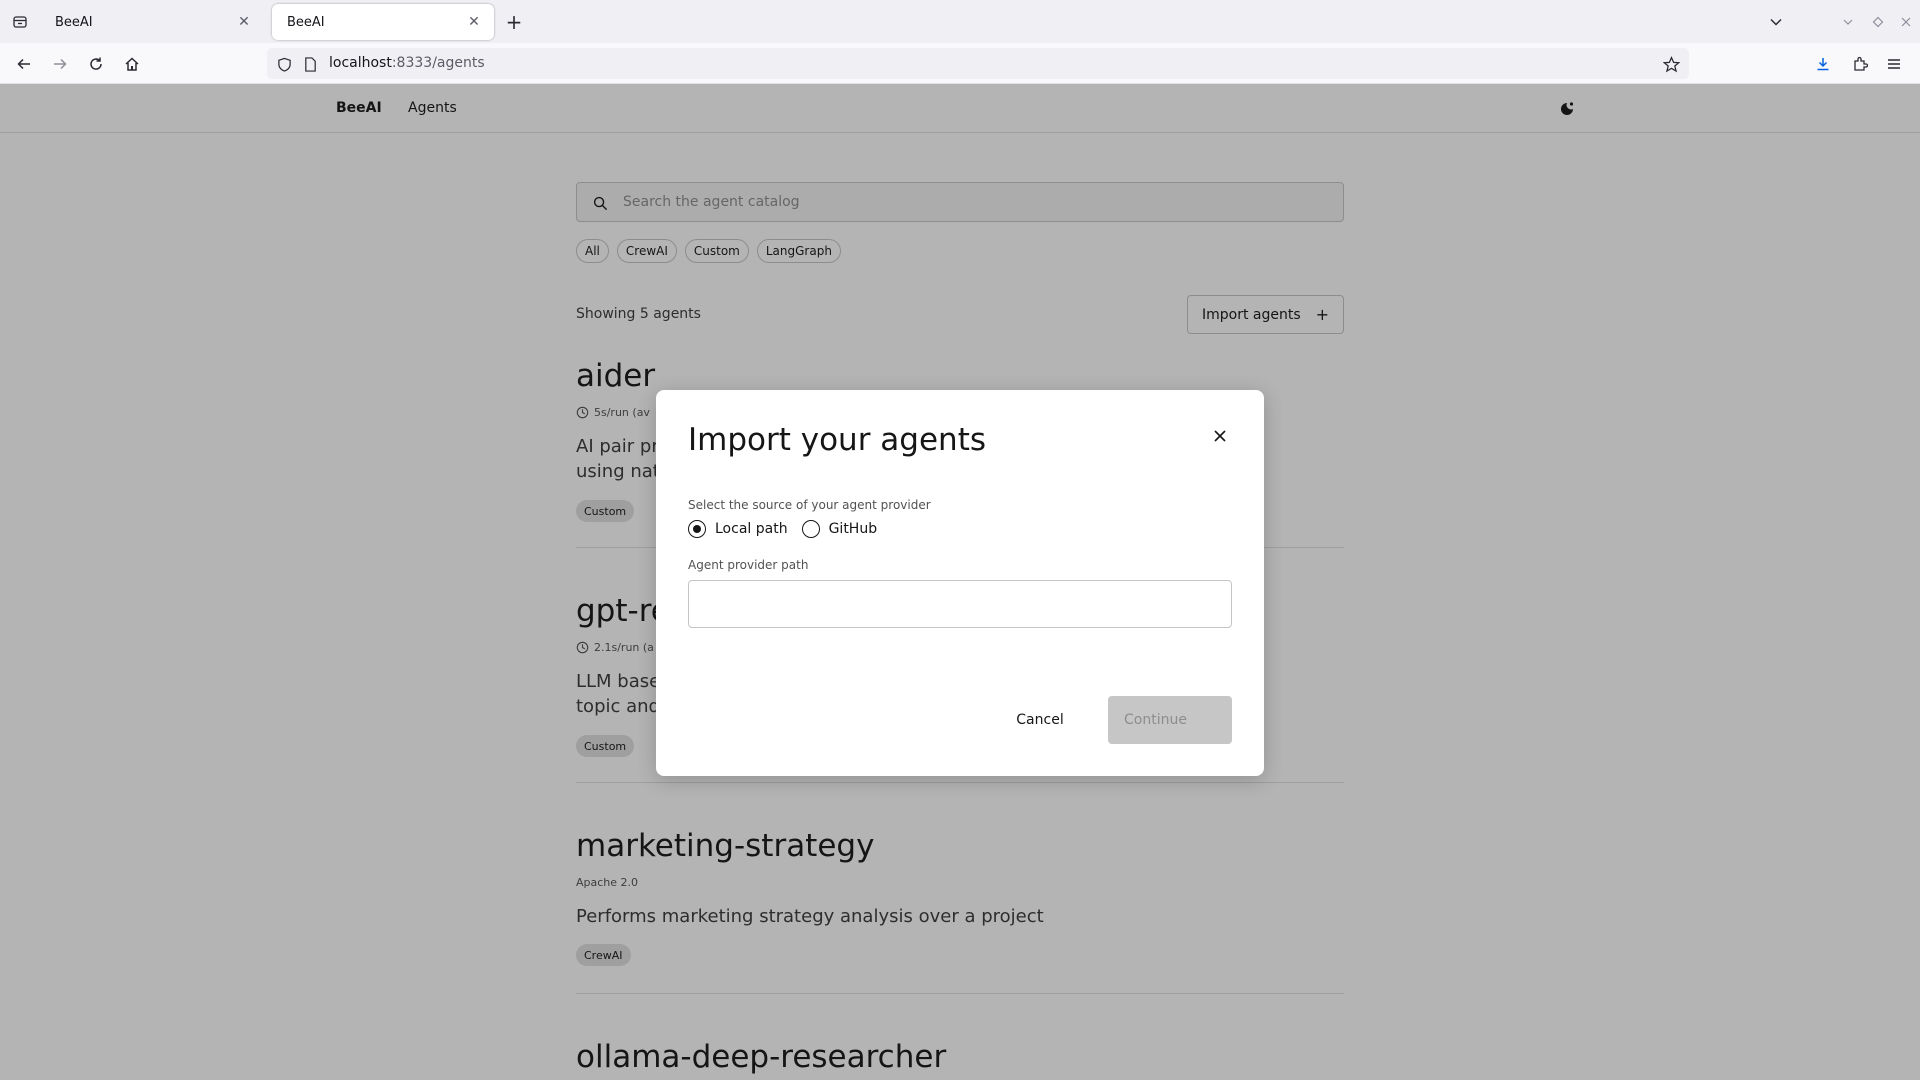 This screenshot has height=1080, width=1920. What do you see at coordinates (1878, 22) in the screenshot?
I see `maximize-icon` at bounding box center [1878, 22].